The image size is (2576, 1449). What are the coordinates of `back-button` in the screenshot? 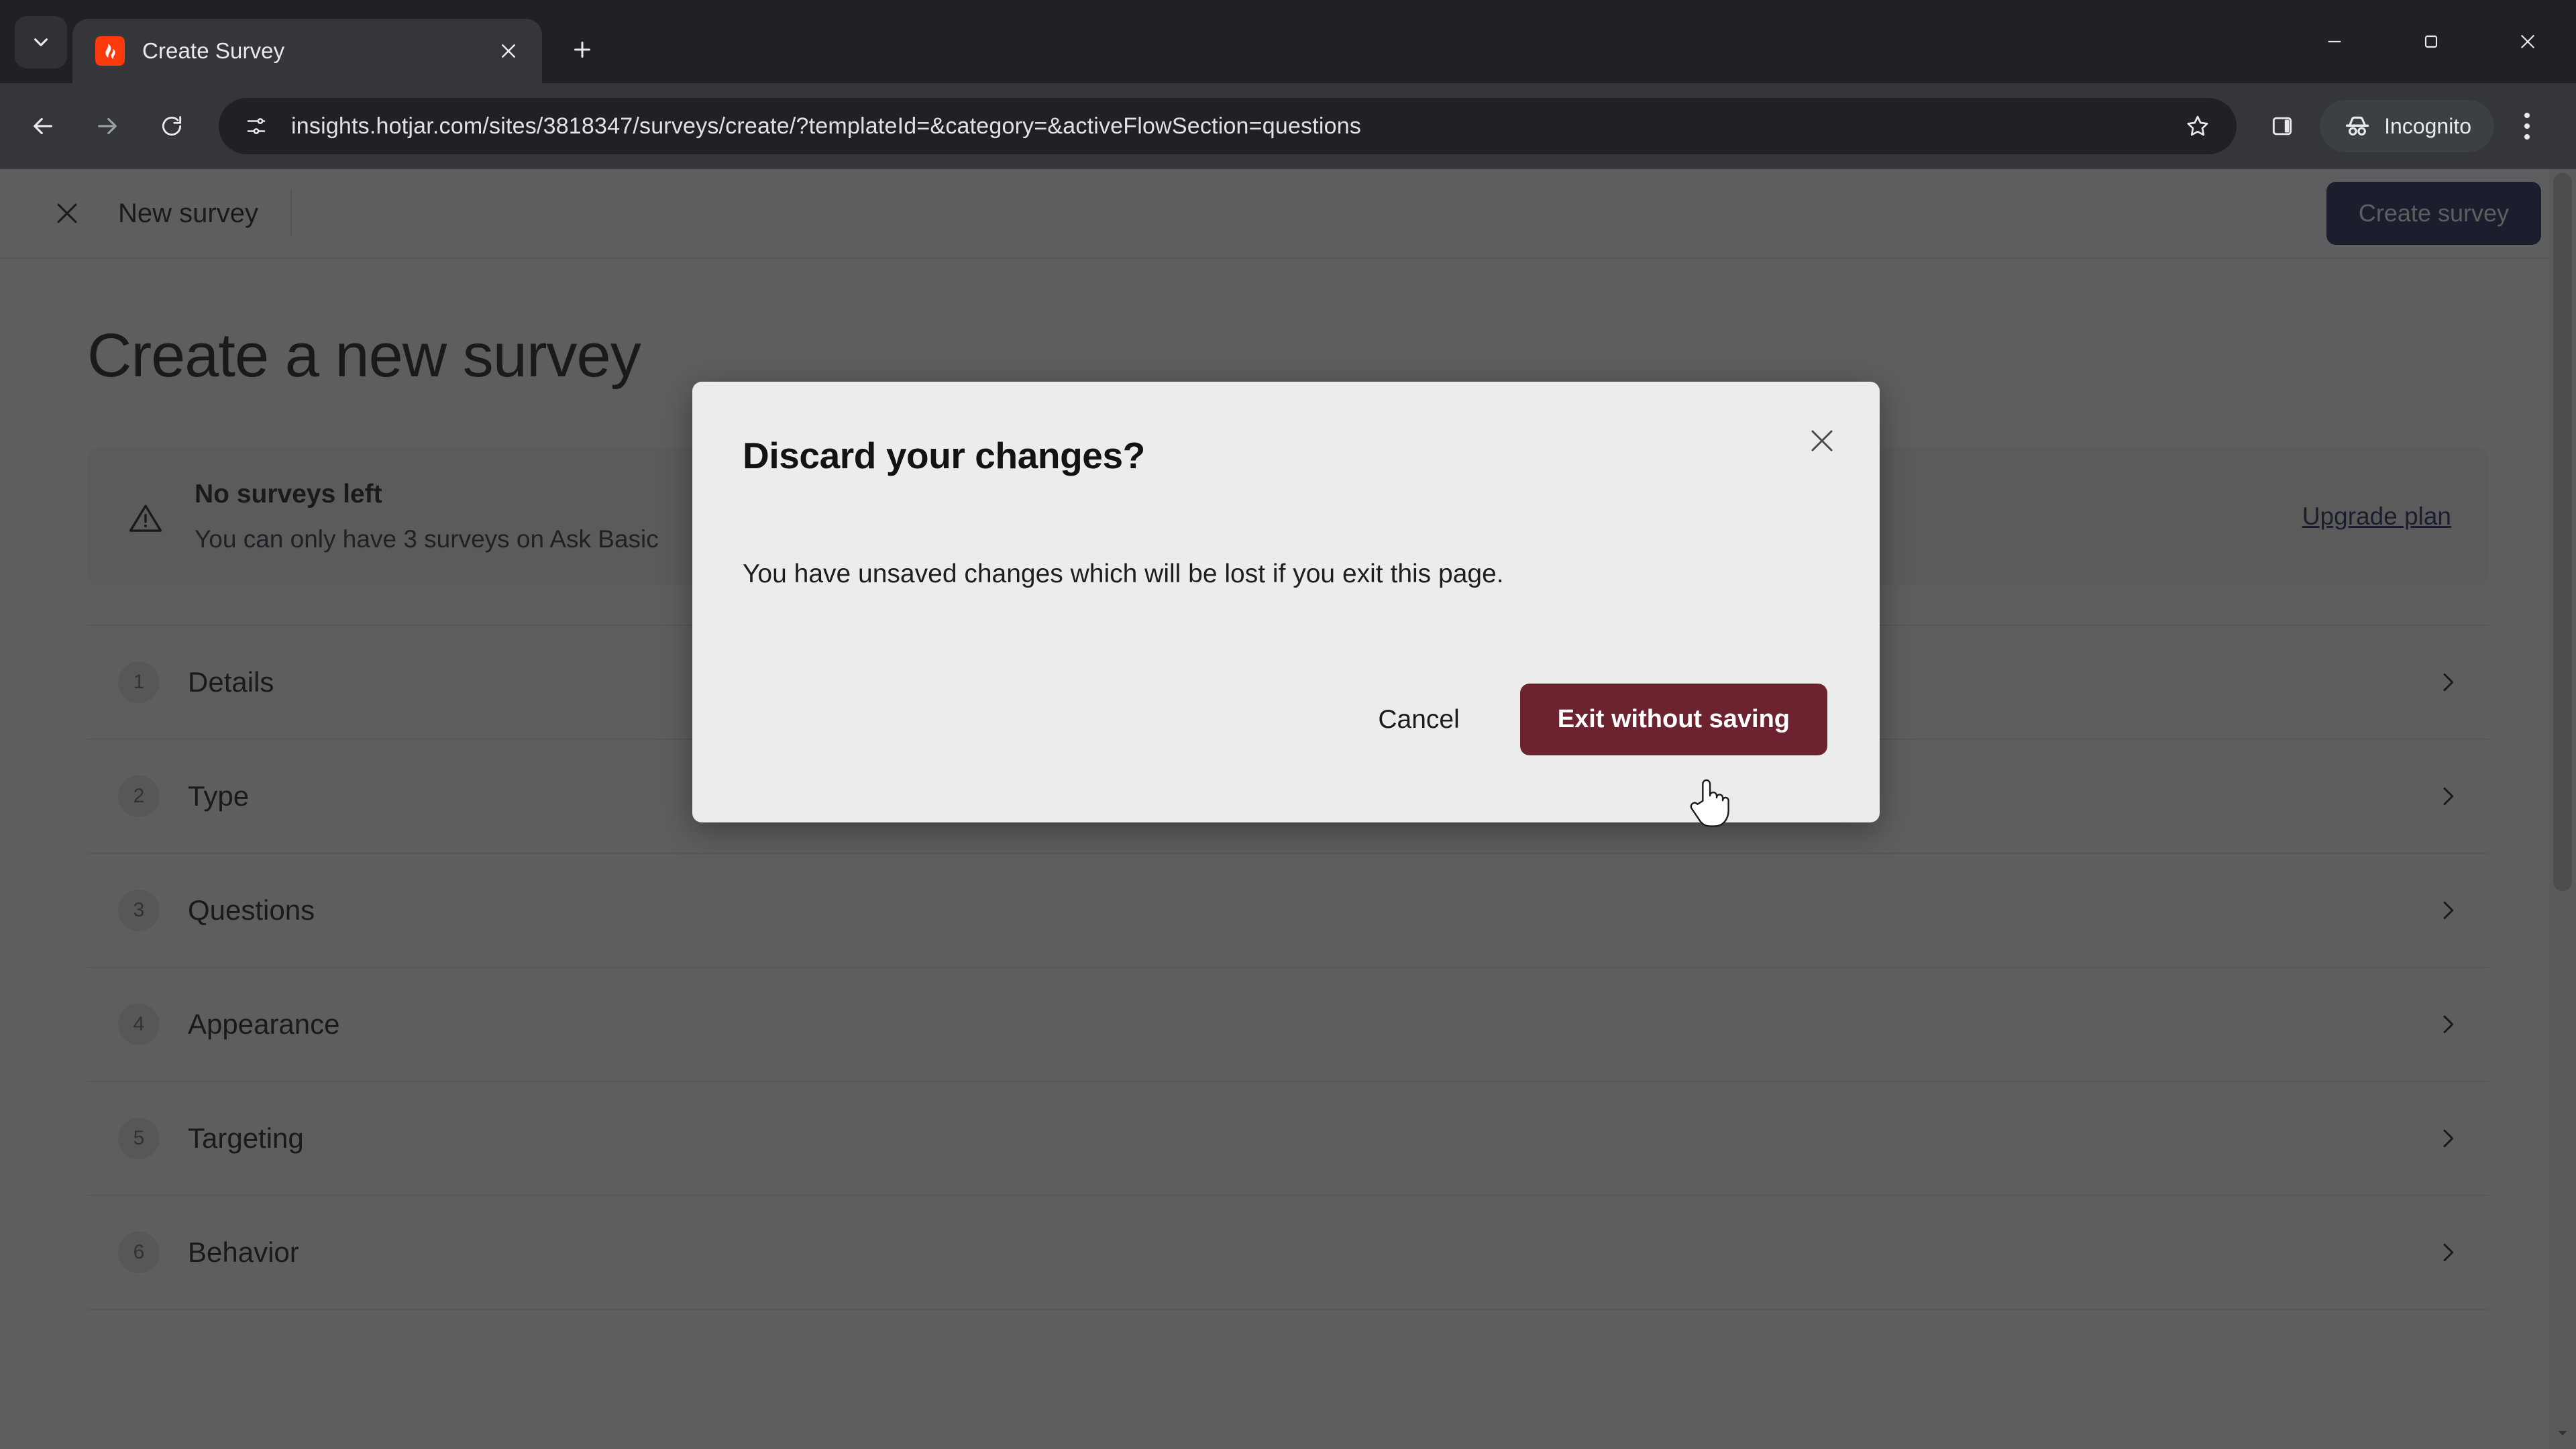 It's located at (43, 126).